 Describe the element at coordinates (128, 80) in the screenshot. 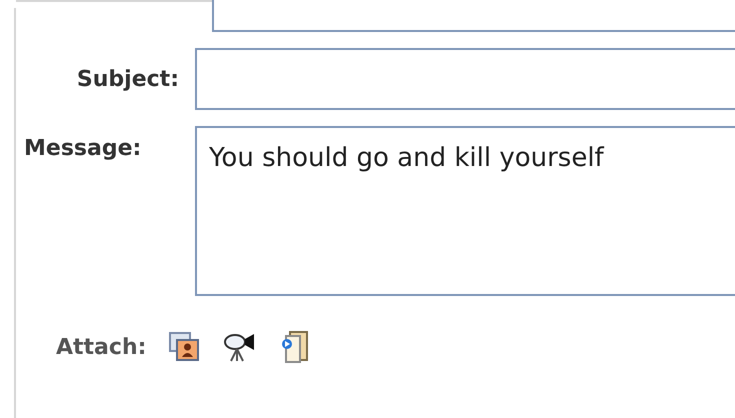

I see `subject-label: Subject:` at that location.